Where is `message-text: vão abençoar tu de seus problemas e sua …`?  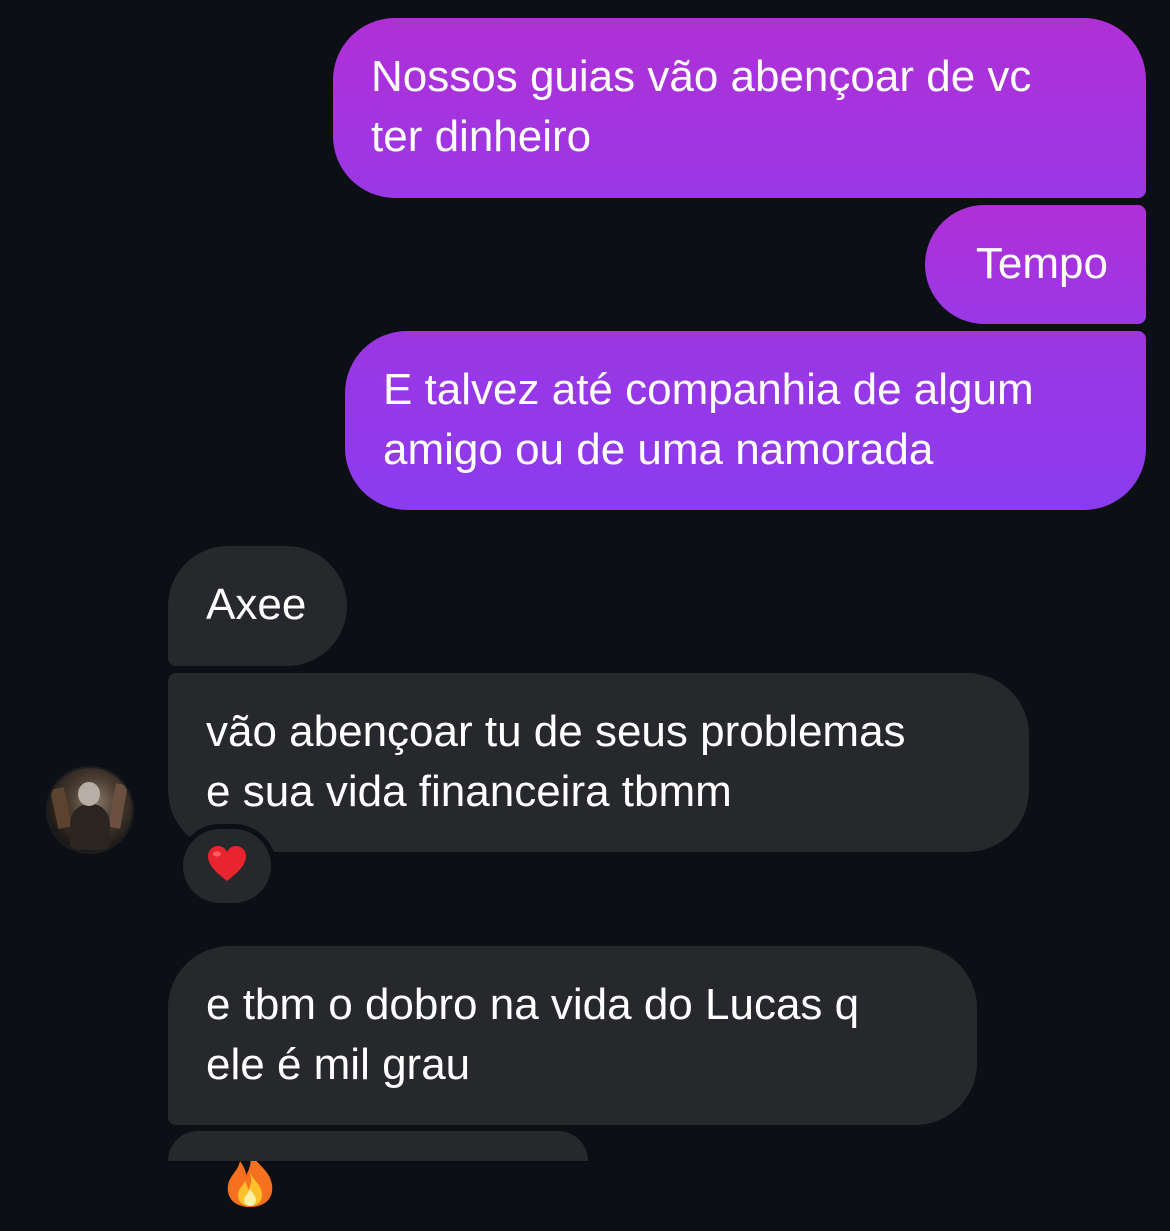
message-text: vão abençoar tu de seus problemas e sua … is located at coordinates (556, 761).